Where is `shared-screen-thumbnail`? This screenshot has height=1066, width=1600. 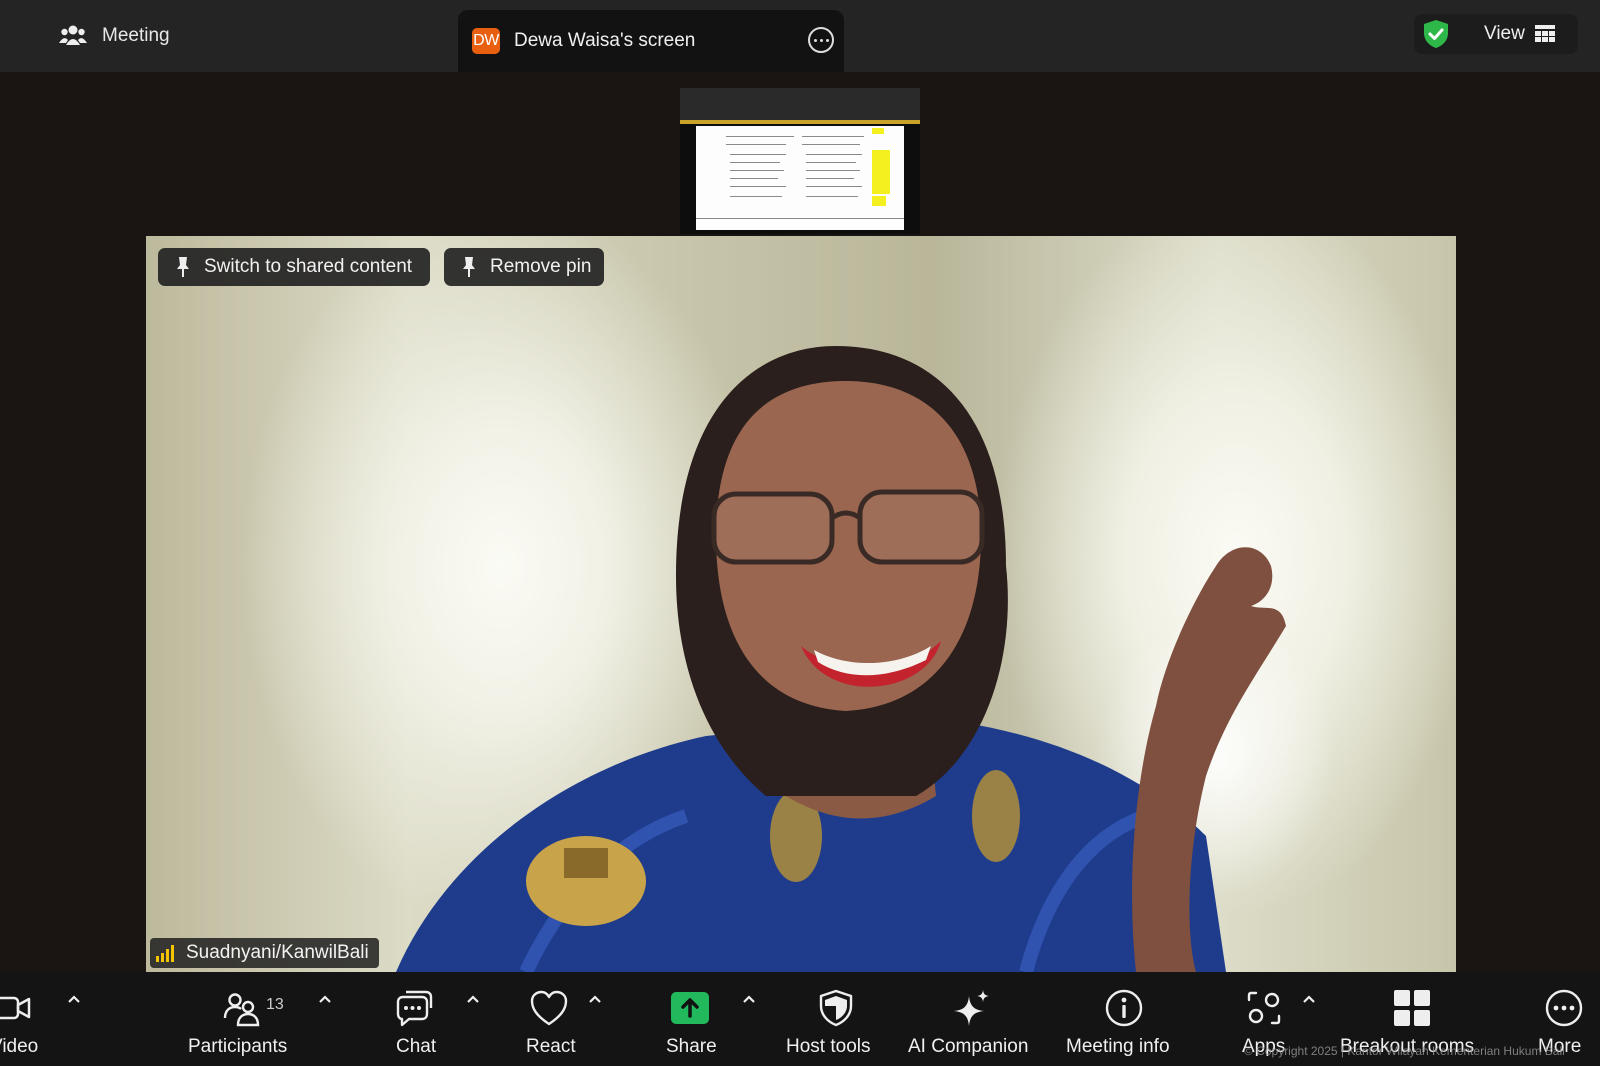 shared-screen-thumbnail is located at coordinates (800, 161).